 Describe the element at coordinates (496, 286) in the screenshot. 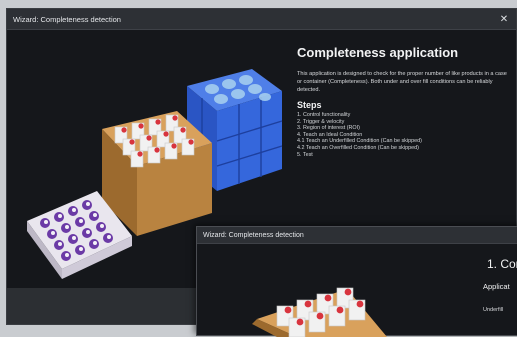

I see `overlay-subheading: Applicat` at that location.